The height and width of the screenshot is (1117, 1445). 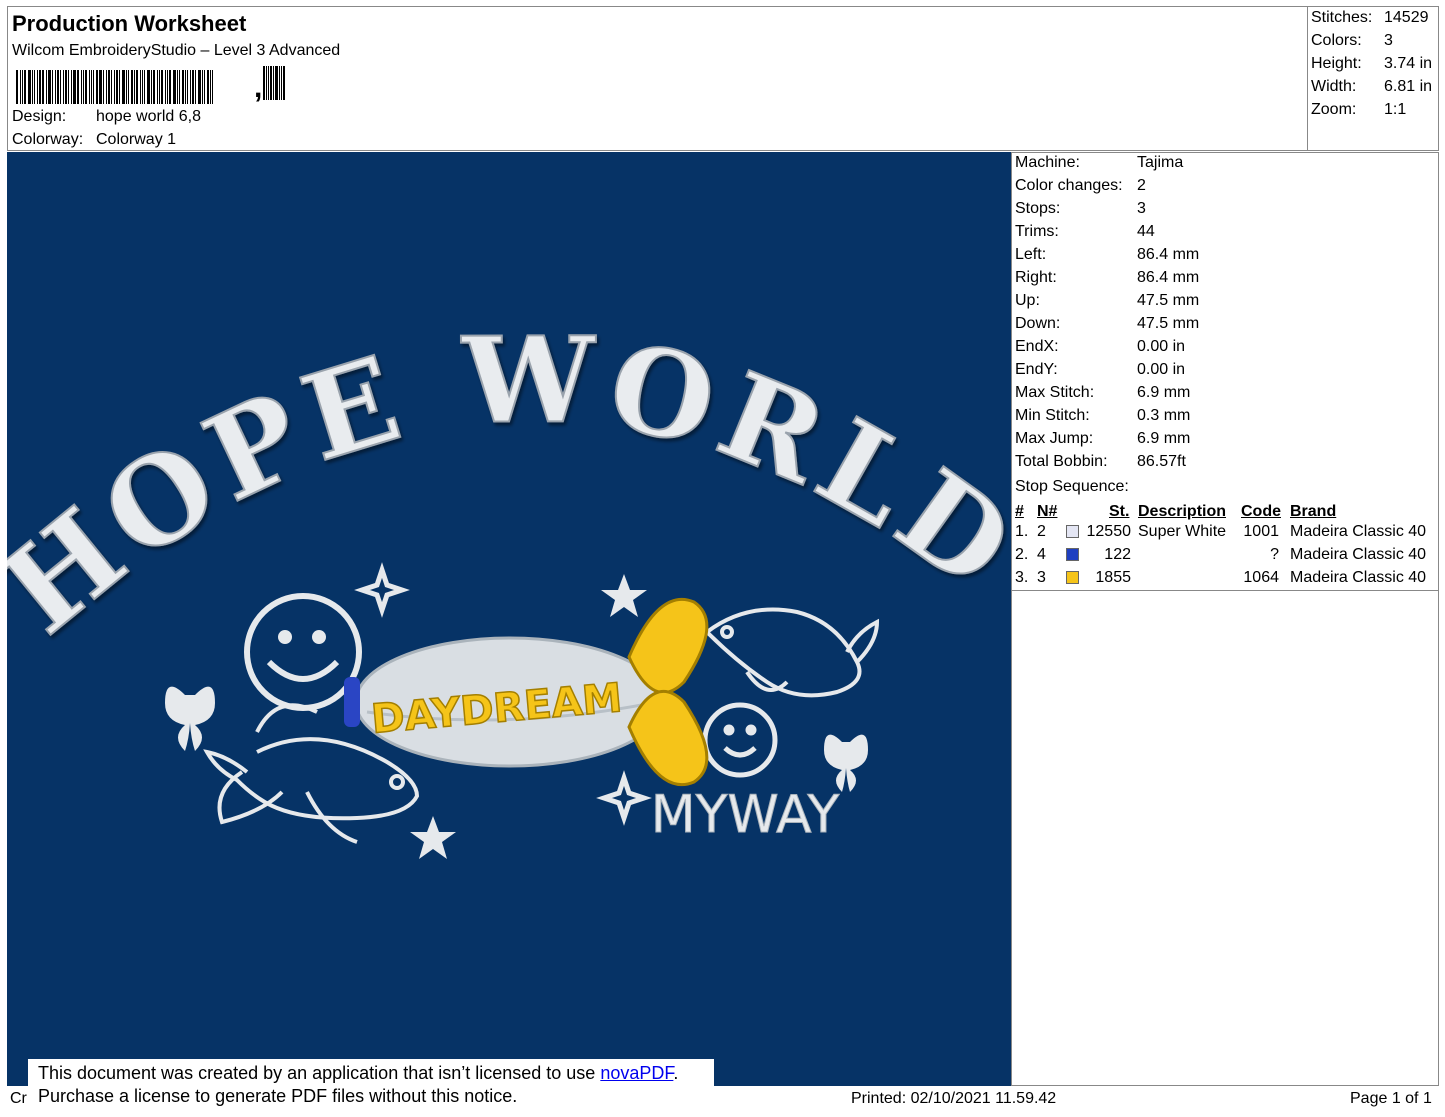 I want to click on stat-row: Stitches: 14529, so click(x=1370, y=18).